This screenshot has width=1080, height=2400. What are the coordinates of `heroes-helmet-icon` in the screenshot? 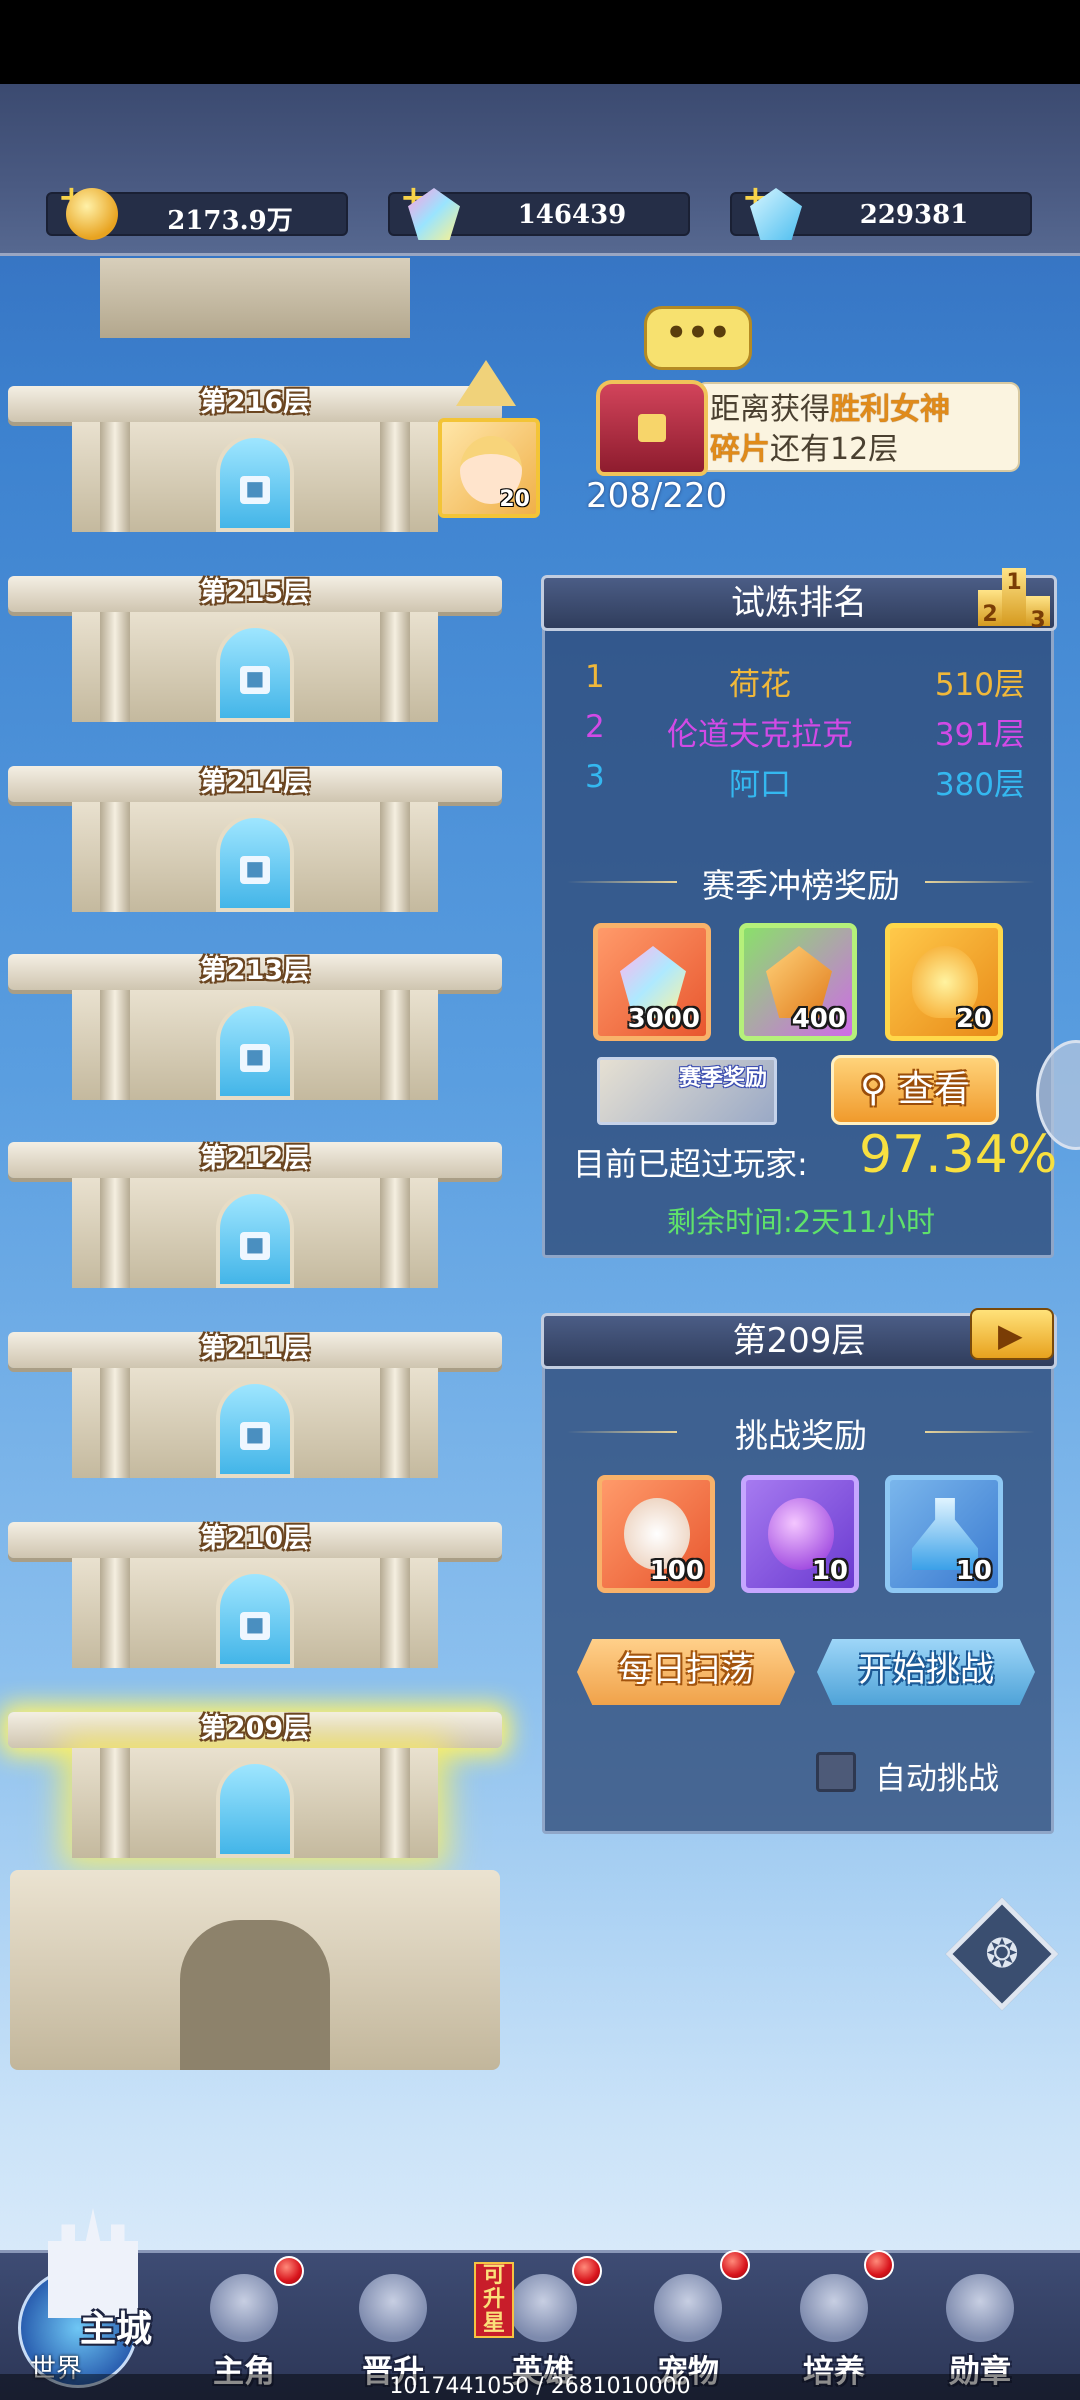 It's located at (543, 2308).